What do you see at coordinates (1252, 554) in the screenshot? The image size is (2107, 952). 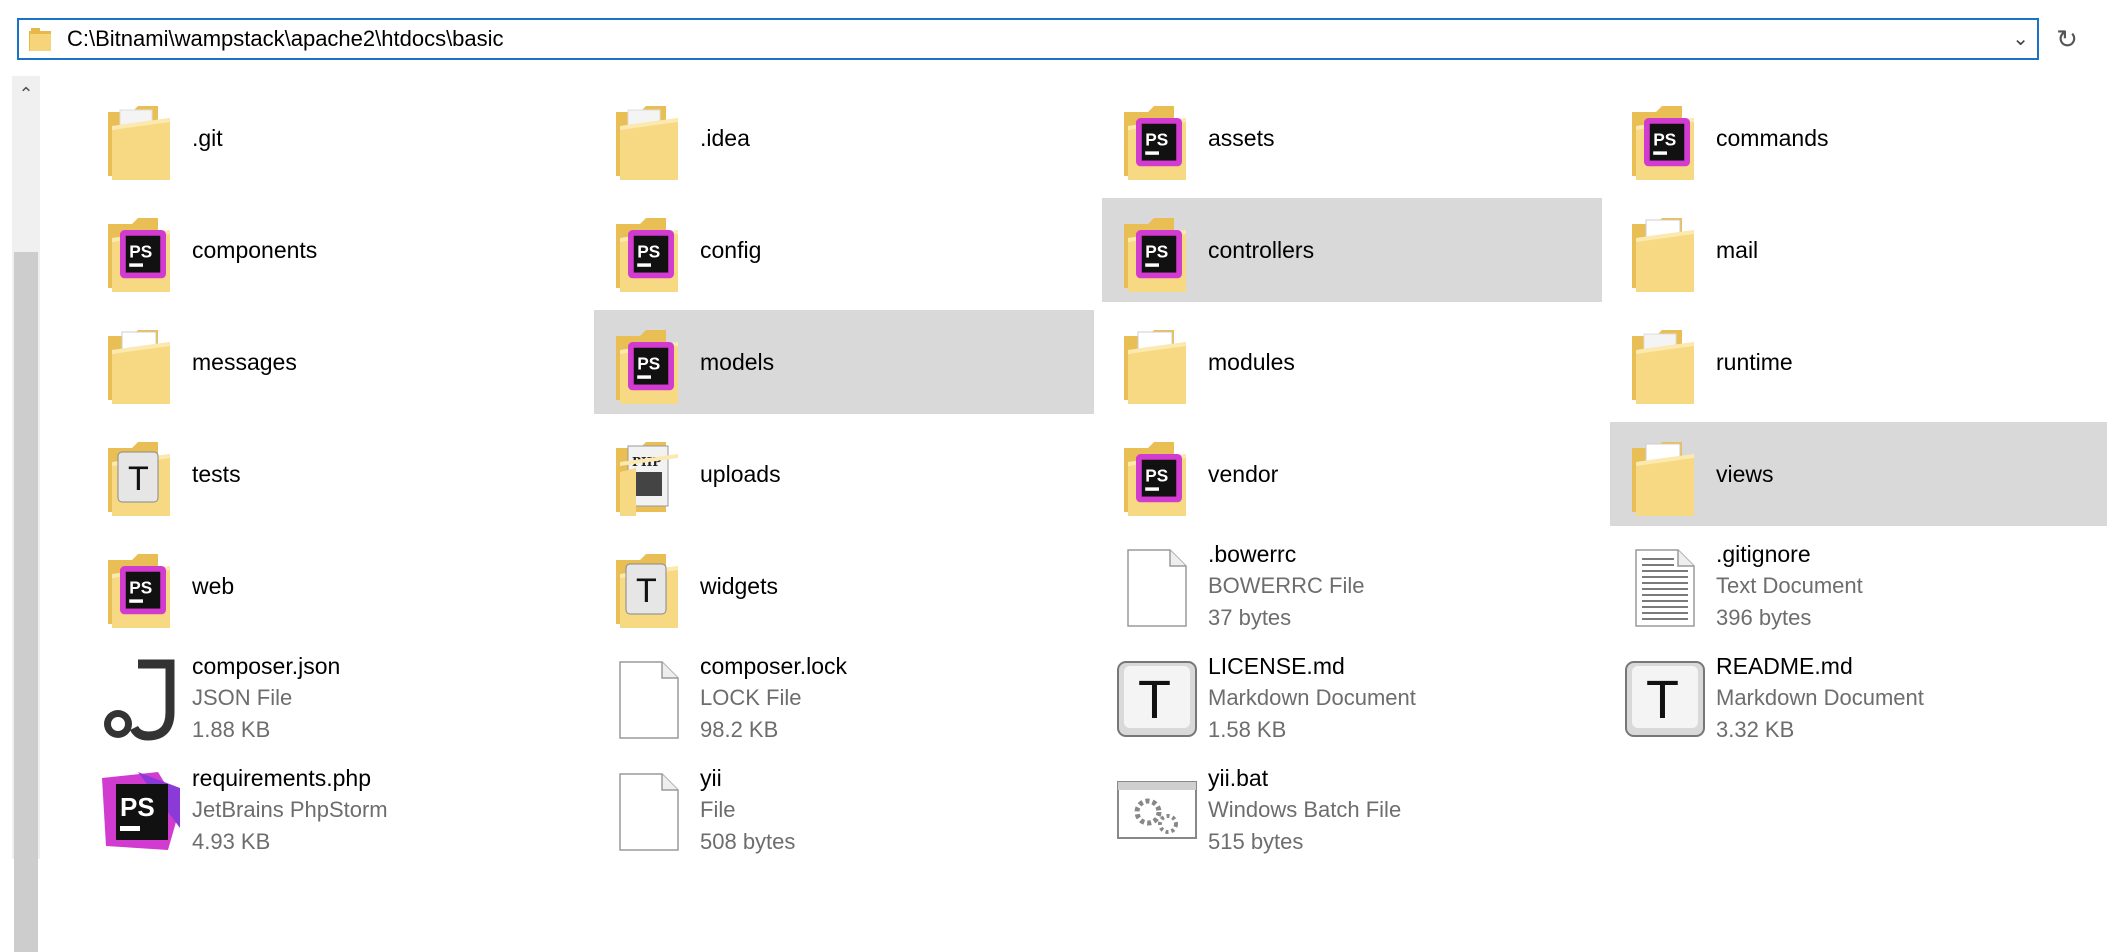 I see `item-name: .bowerrc` at bounding box center [1252, 554].